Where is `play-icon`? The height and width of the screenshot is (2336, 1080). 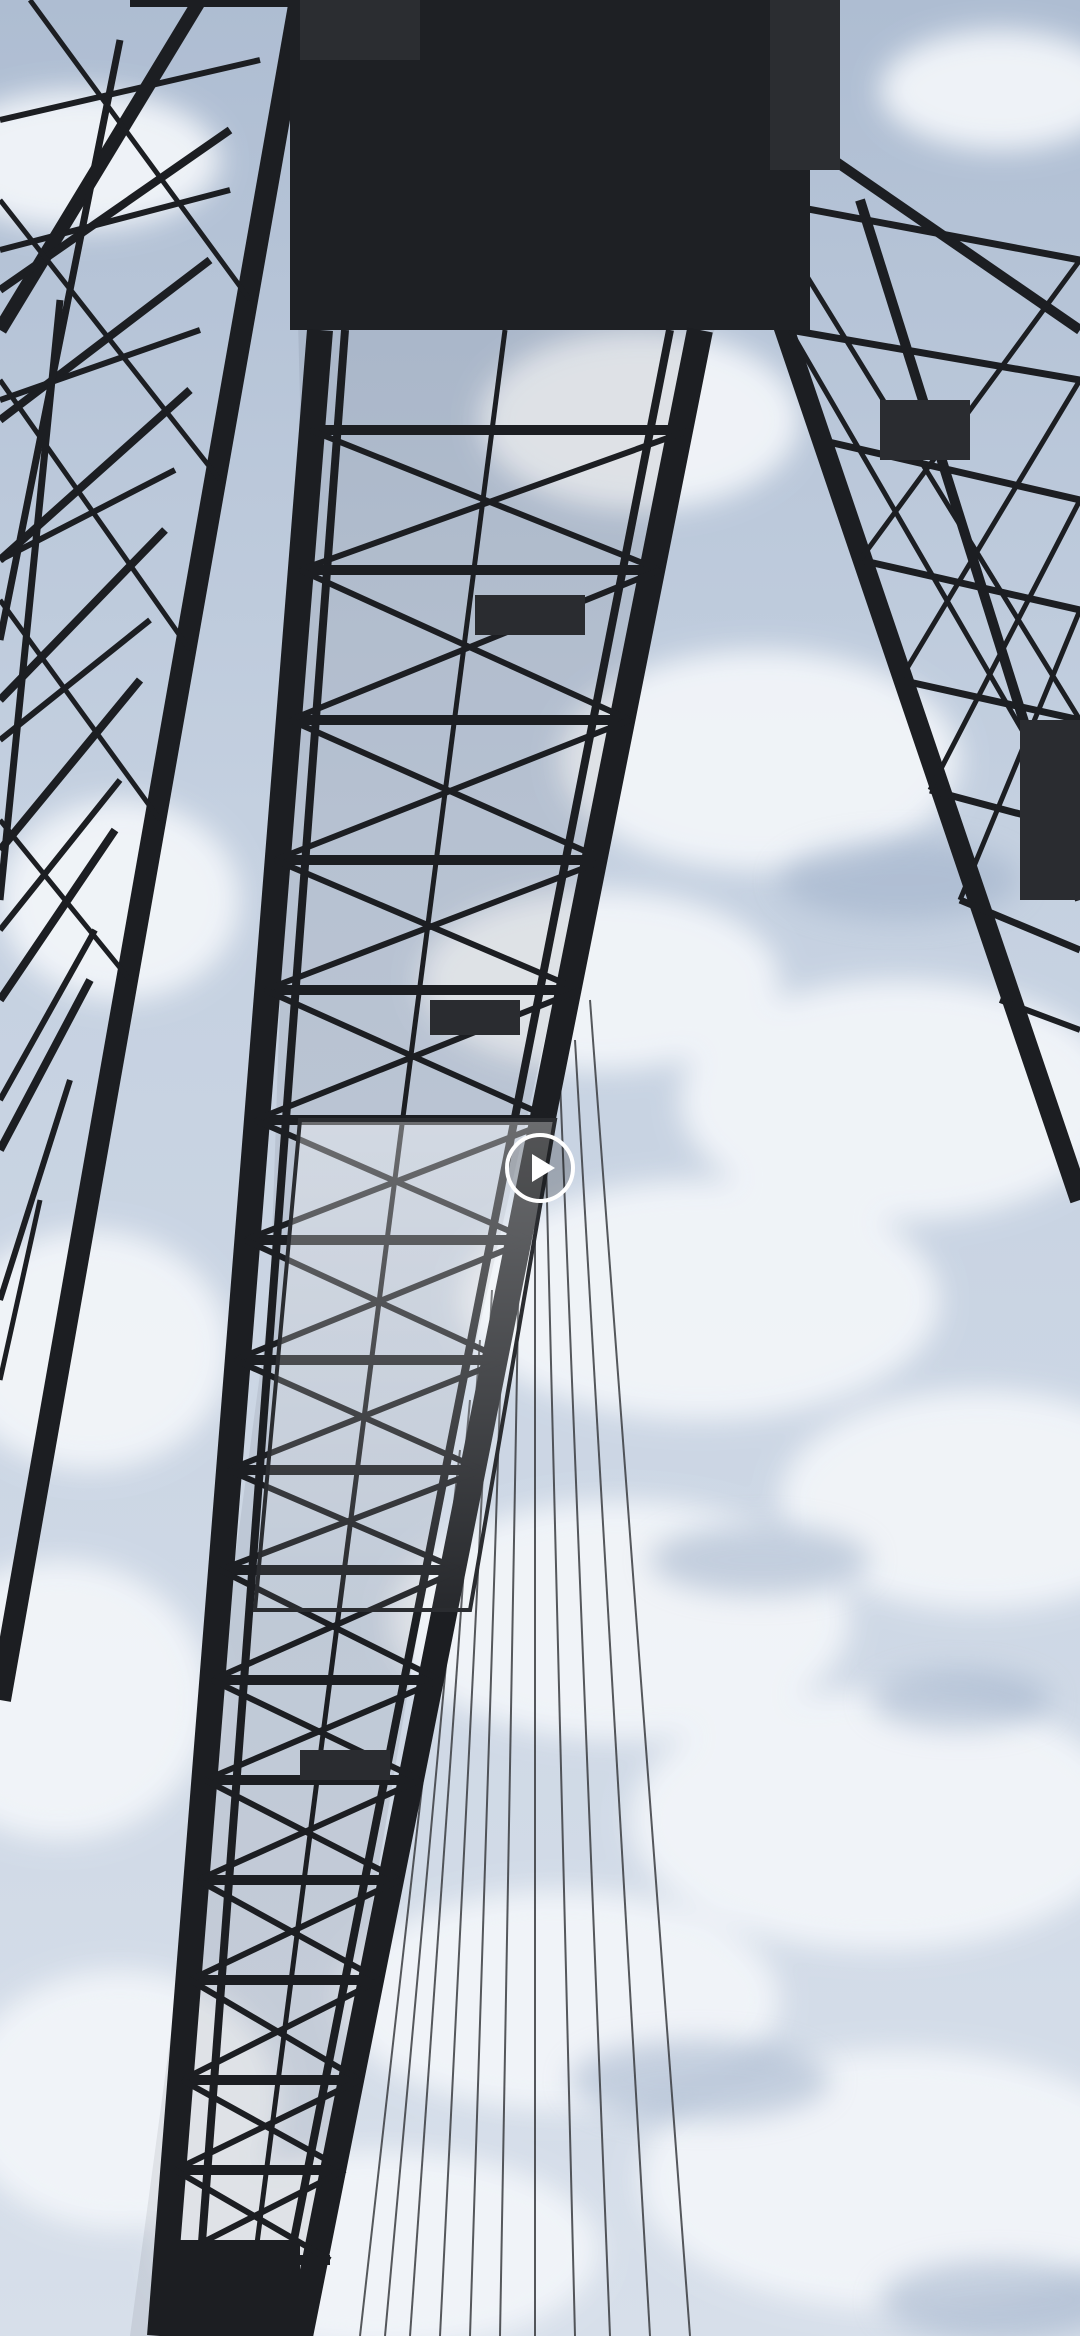 play-icon is located at coordinates (543, 1168).